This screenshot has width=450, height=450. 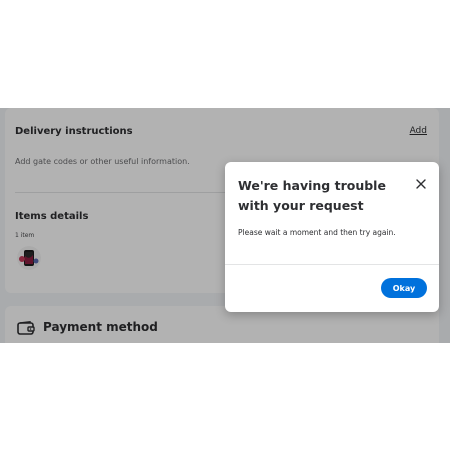 What do you see at coordinates (404, 288) in the screenshot?
I see `okay-button: Okay` at bounding box center [404, 288].